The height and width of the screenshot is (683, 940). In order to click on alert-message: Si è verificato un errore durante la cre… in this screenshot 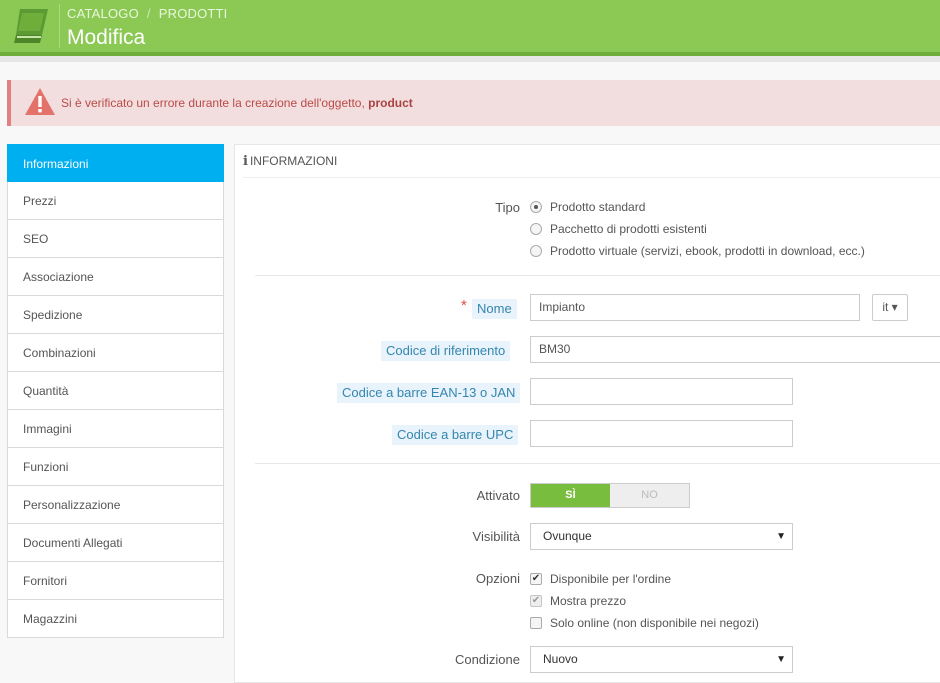, I will do `click(237, 103)`.